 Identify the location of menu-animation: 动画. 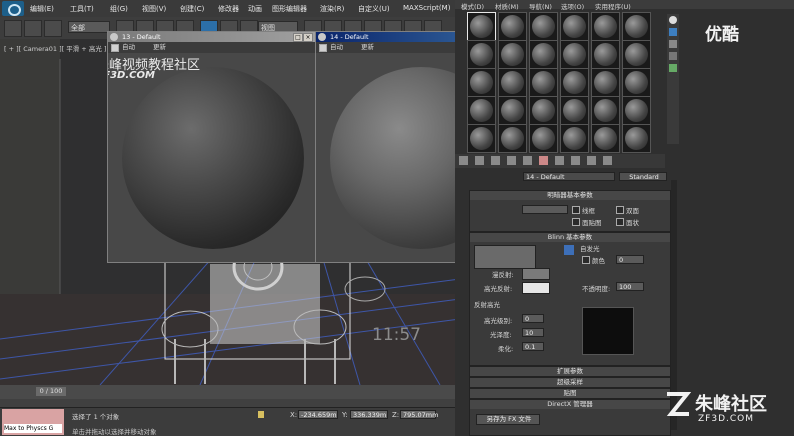
(255, 9).